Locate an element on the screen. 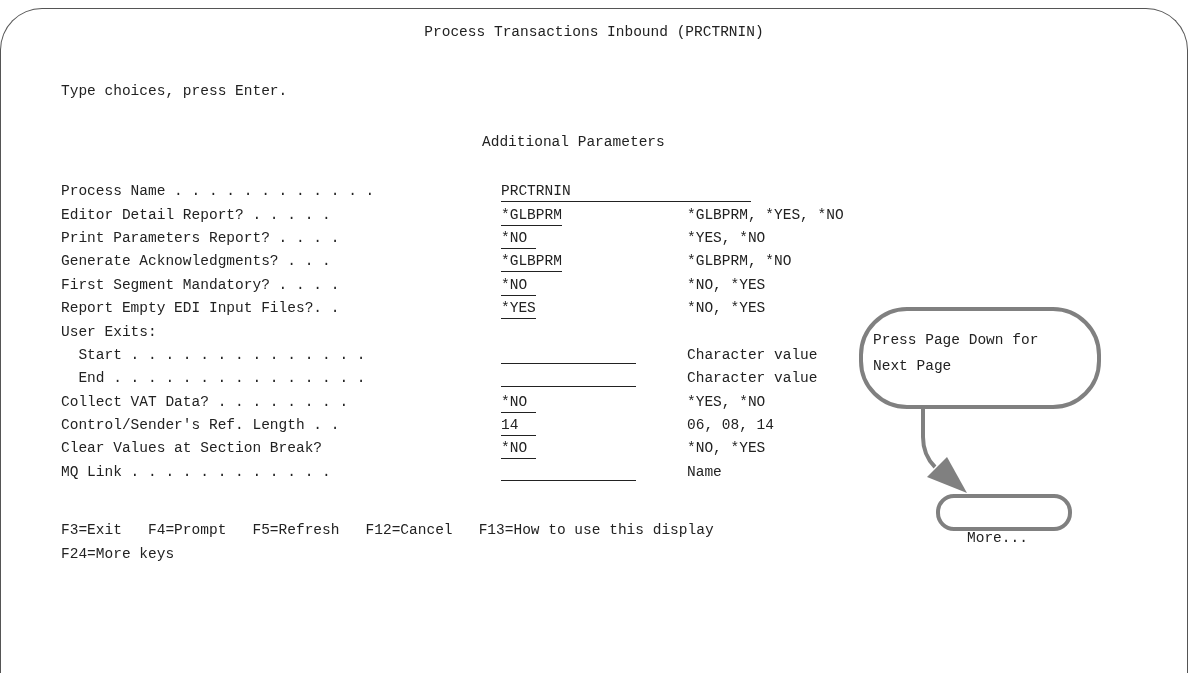  function-key: F4=Prompt is located at coordinates (187, 531).